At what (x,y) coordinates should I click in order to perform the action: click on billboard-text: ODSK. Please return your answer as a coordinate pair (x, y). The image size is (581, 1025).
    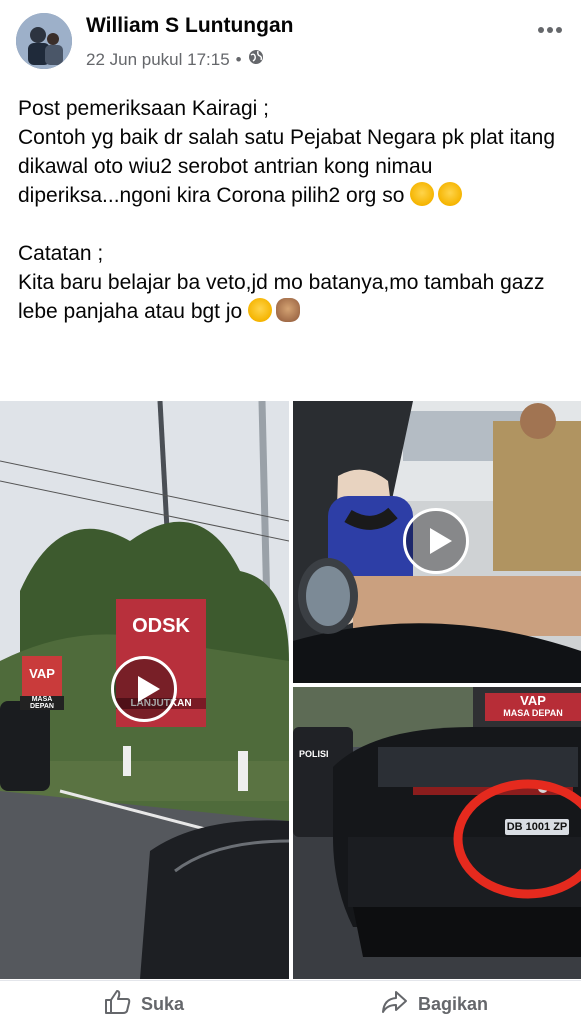
    Looking at the image, I should click on (161, 626).